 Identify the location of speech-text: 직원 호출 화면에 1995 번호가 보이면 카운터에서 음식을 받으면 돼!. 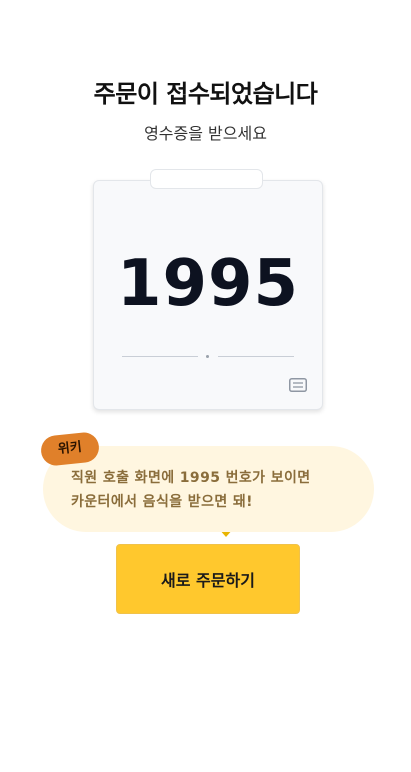
(216, 490).